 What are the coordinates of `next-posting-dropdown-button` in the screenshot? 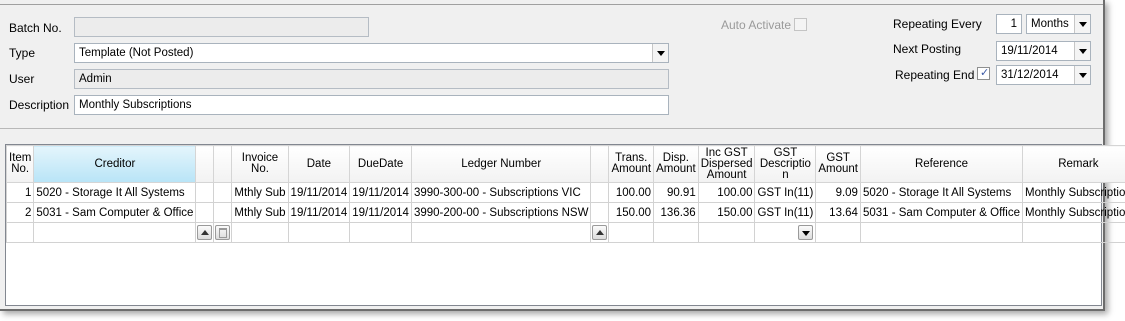 It's located at (1082, 51).